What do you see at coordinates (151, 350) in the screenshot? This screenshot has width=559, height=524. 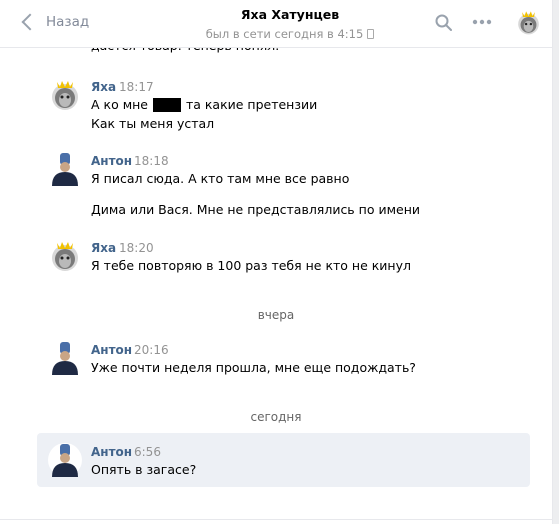 I see `message-time: 20:16` at bounding box center [151, 350].